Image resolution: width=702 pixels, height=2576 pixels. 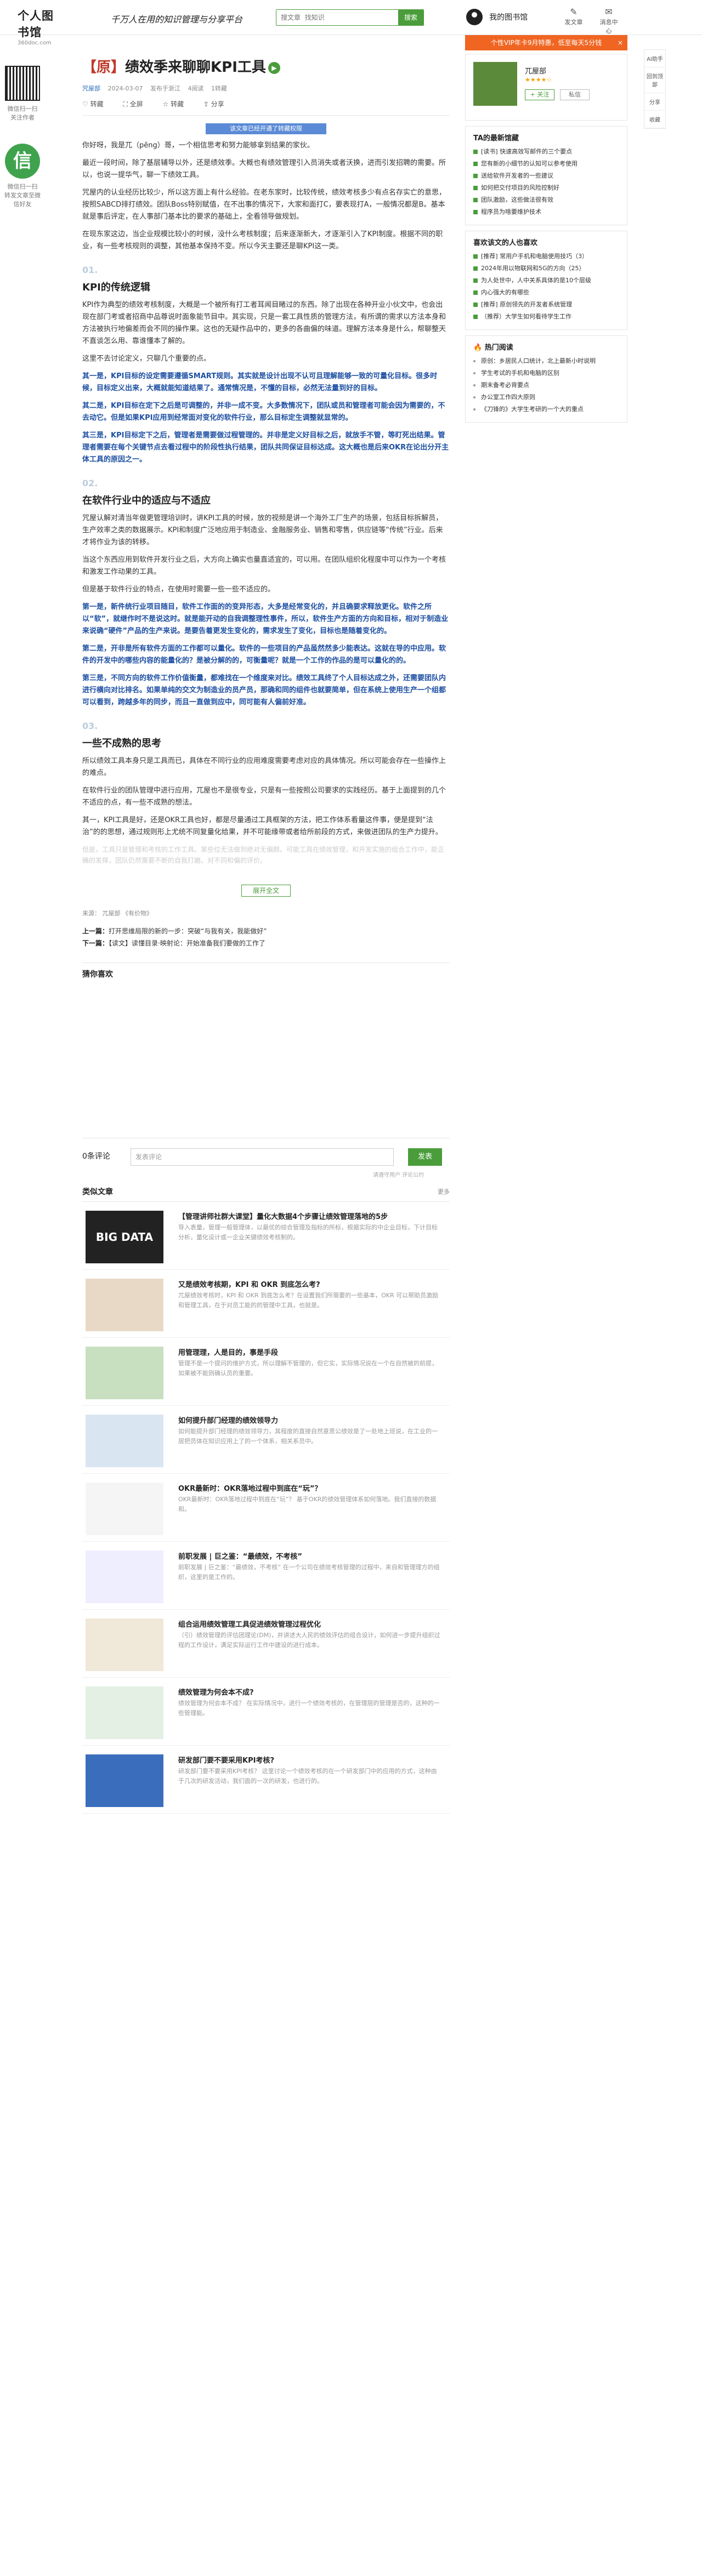 What do you see at coordinates (309, 1623) in the screenshot?
I see `related-title: 组合运用绩效管理工具促进绩效管理过程优化` at bounding box center [309, 1623].